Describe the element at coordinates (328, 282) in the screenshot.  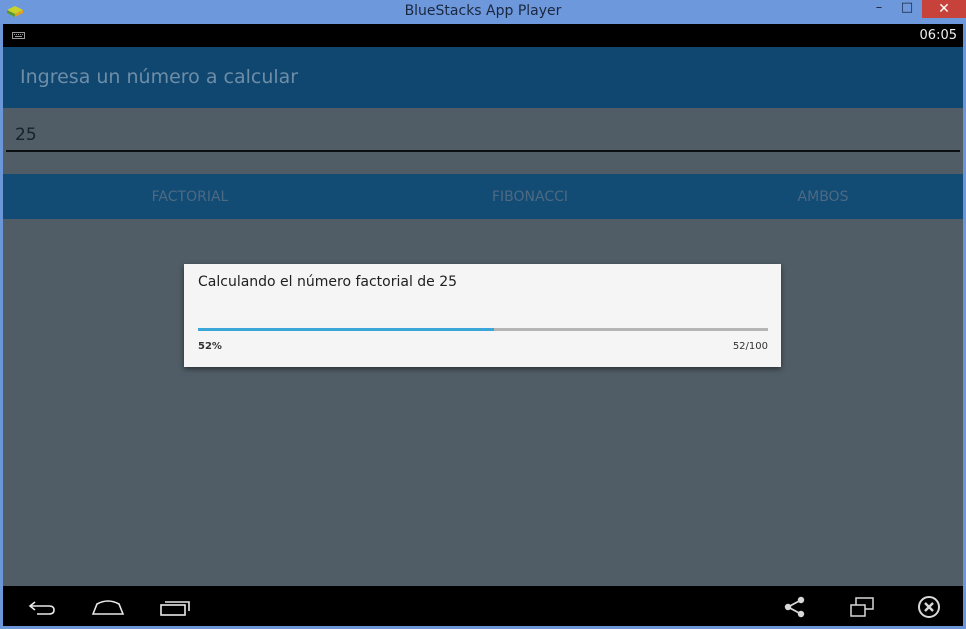
I see `dialog-message: Calculando el número factorial de 25` at that location.